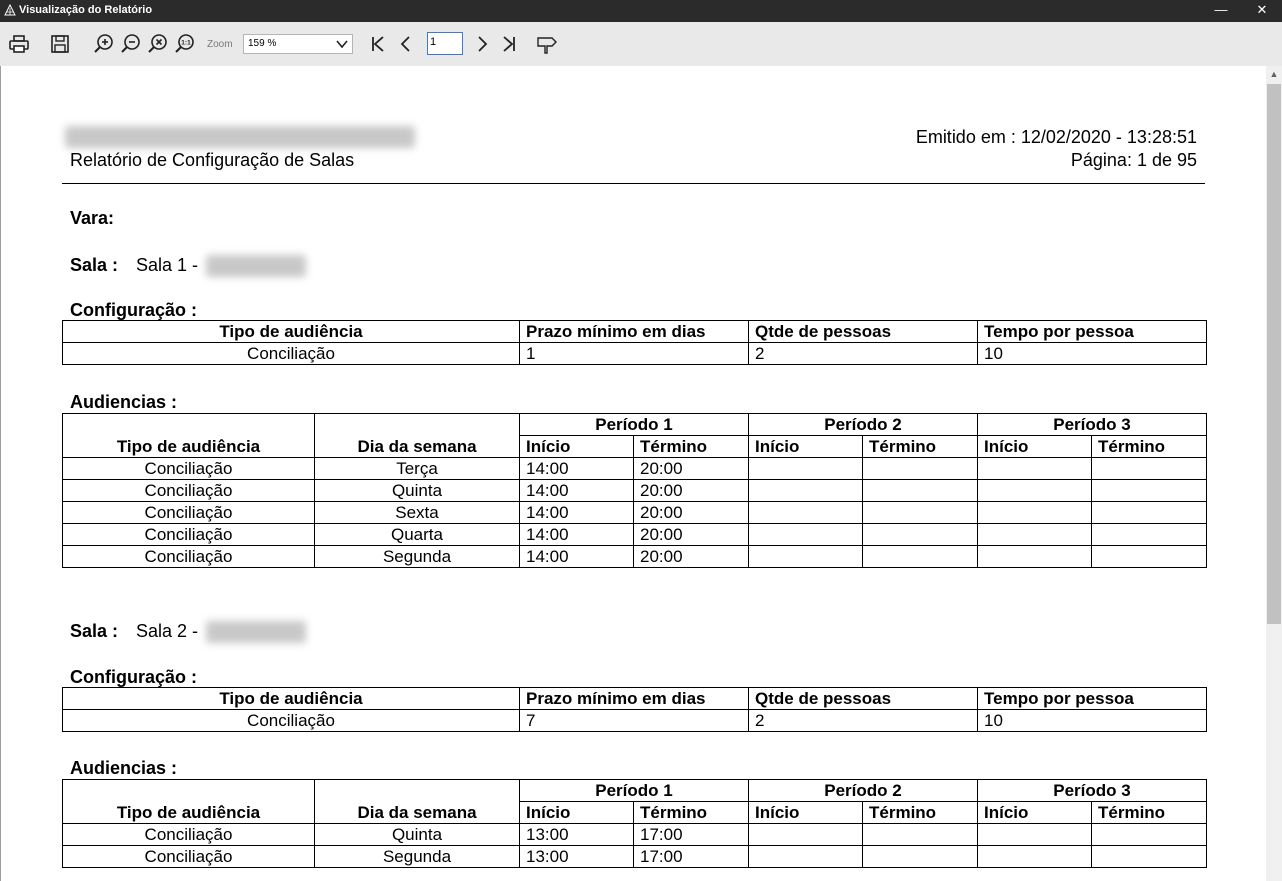 Image resolution: width=1282 pixels, height=881 pixels. What do you see at coordinates (406, 44) in the screenshot?
I see `prev-page-icon` at bounding box center [406, 44].